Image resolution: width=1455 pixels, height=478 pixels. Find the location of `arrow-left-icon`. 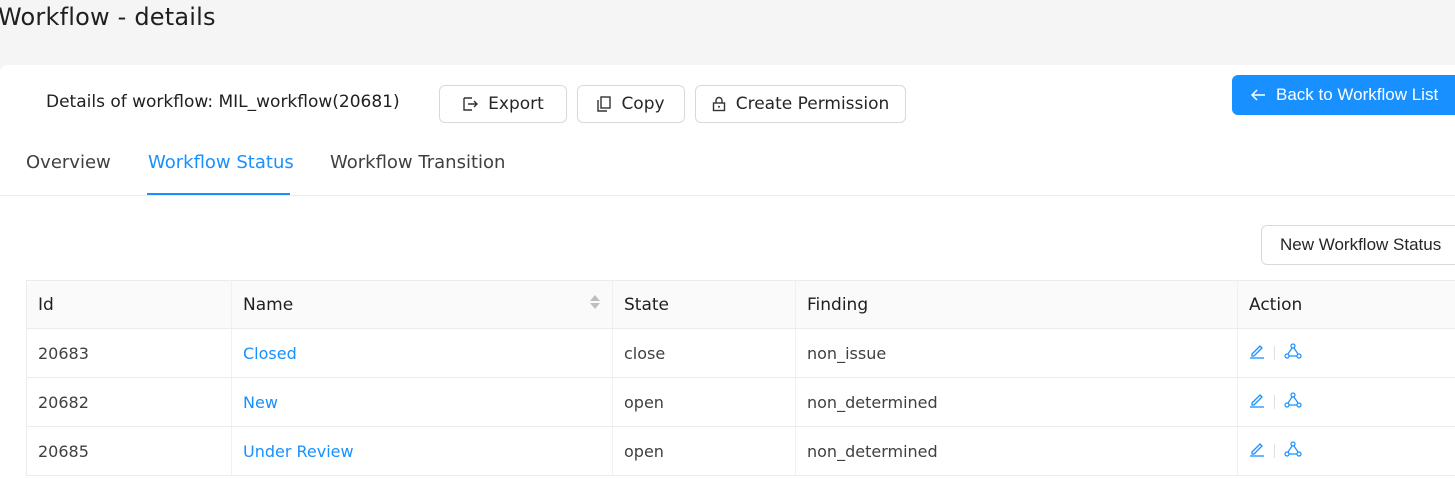

arrow-left-icon is located at coordinates (1258, 95).